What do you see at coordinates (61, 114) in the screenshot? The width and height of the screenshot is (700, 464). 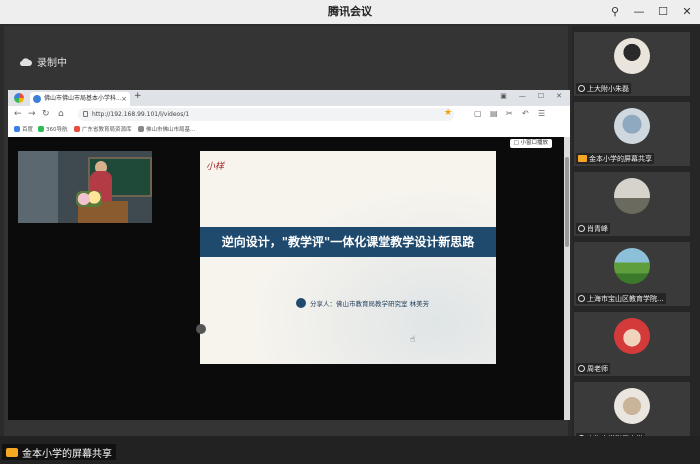 I see `home-icon: ⌂` at bounding box center [61, 114].